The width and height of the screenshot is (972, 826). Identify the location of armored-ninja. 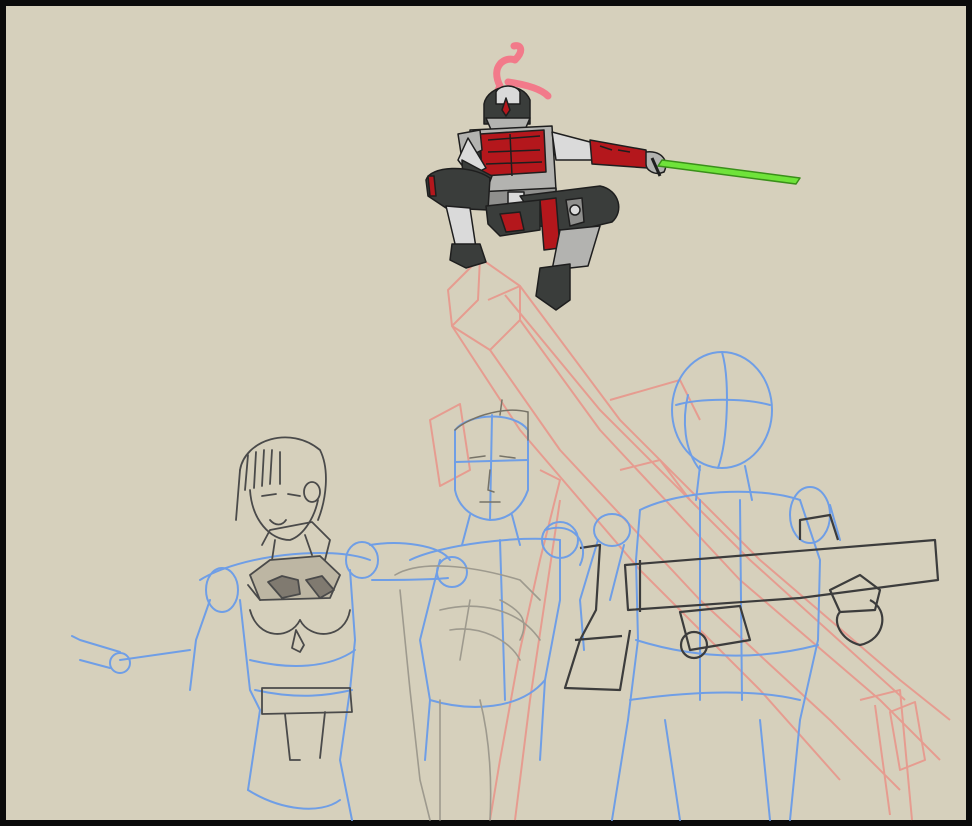
(613, 176).